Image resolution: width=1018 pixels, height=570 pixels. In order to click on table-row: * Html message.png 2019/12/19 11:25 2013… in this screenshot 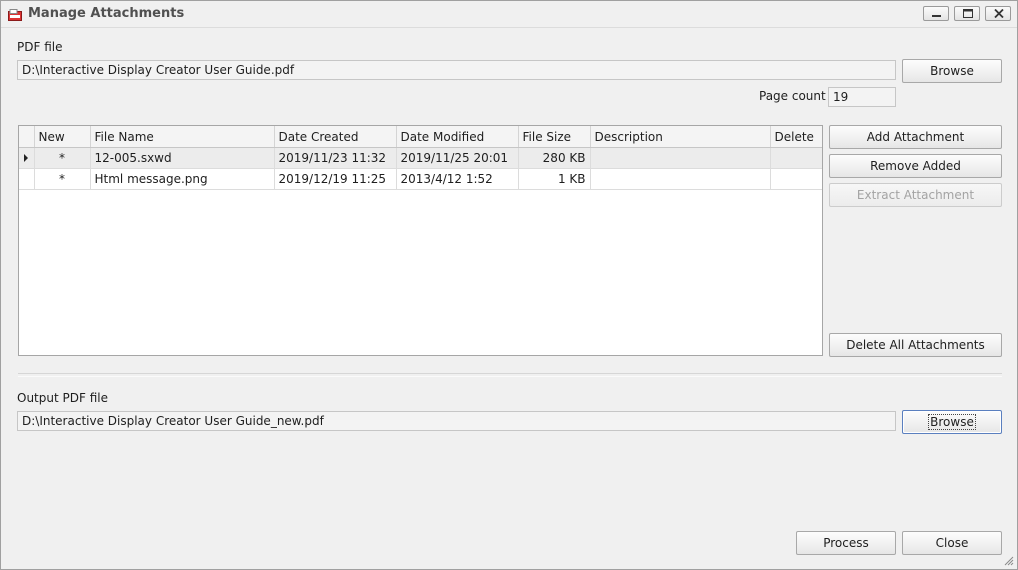, I will do `click(420, 179)`.